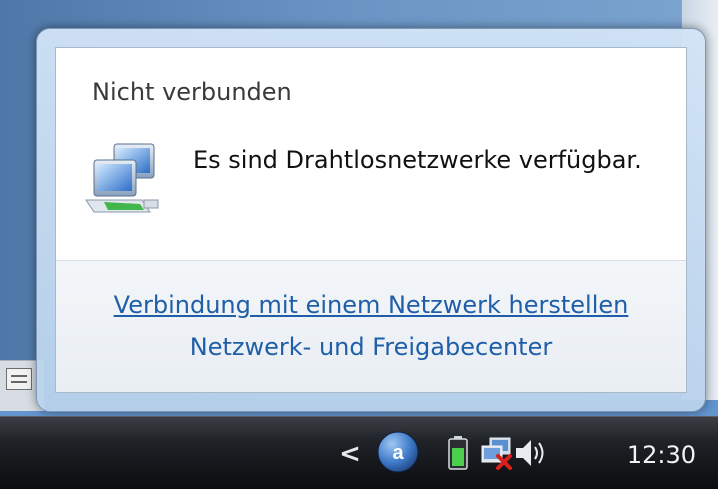 The width and height of the screenshot is (718, 489). I want to click on app-icon-letter: a, so click(398, 453).